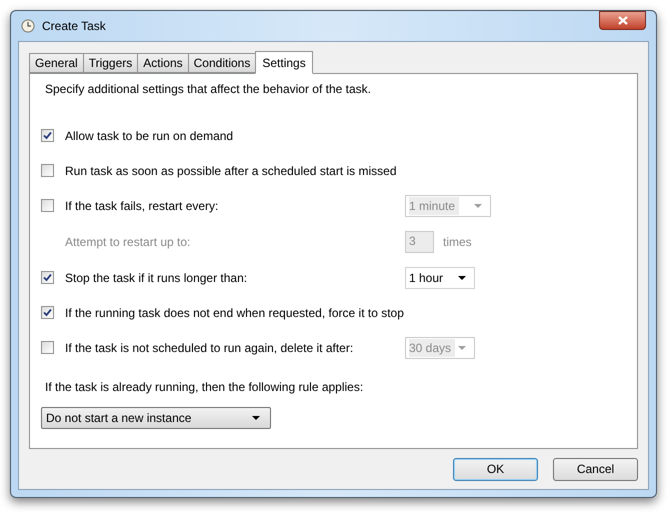 The height and width of the screenshot is (512, 672). What do you see at coordinates (204, 386) in the screenshot?
I see `rule-label: If the task is already running, then the following rule applies:` at bounding box center [204, 386].